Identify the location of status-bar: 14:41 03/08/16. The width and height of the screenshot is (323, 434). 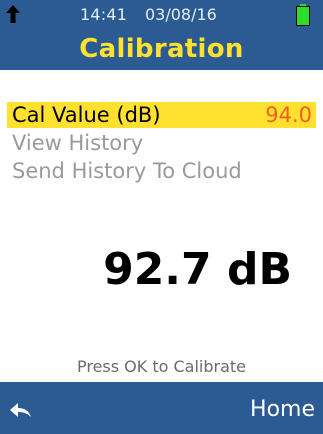
(161, 15).